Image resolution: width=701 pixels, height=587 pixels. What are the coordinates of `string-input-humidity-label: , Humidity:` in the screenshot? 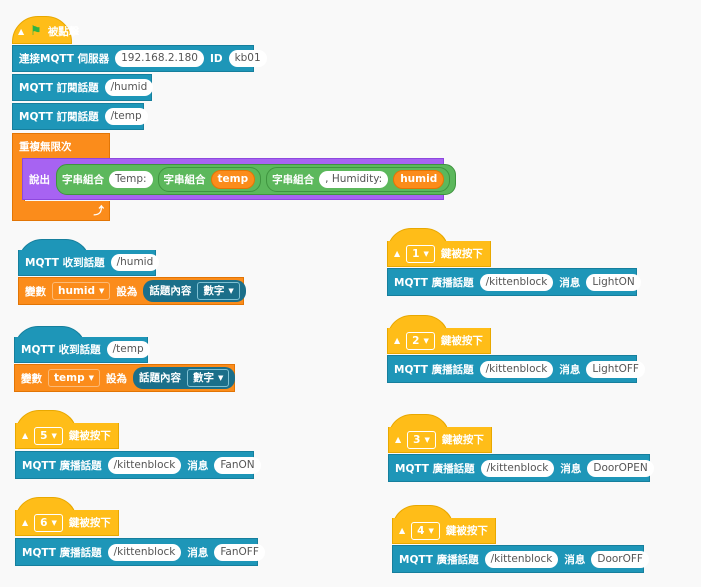 It's located at (354, 179).